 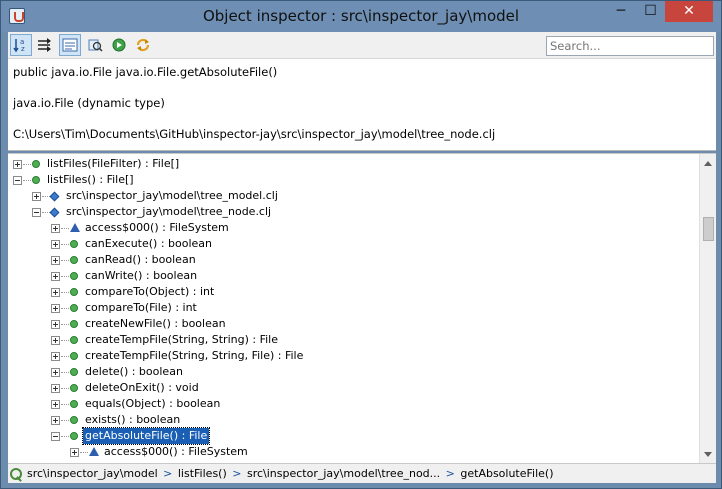 I want to click on crumb-root: src\inspector_jay\model, so click(x=92, y=473).